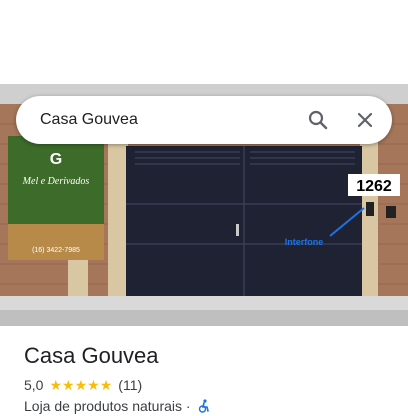  What do you see at coordinates (91, 355) in the screenshot?
I see `place-title: Casa Gouvea` at bounding box center [91, 355].